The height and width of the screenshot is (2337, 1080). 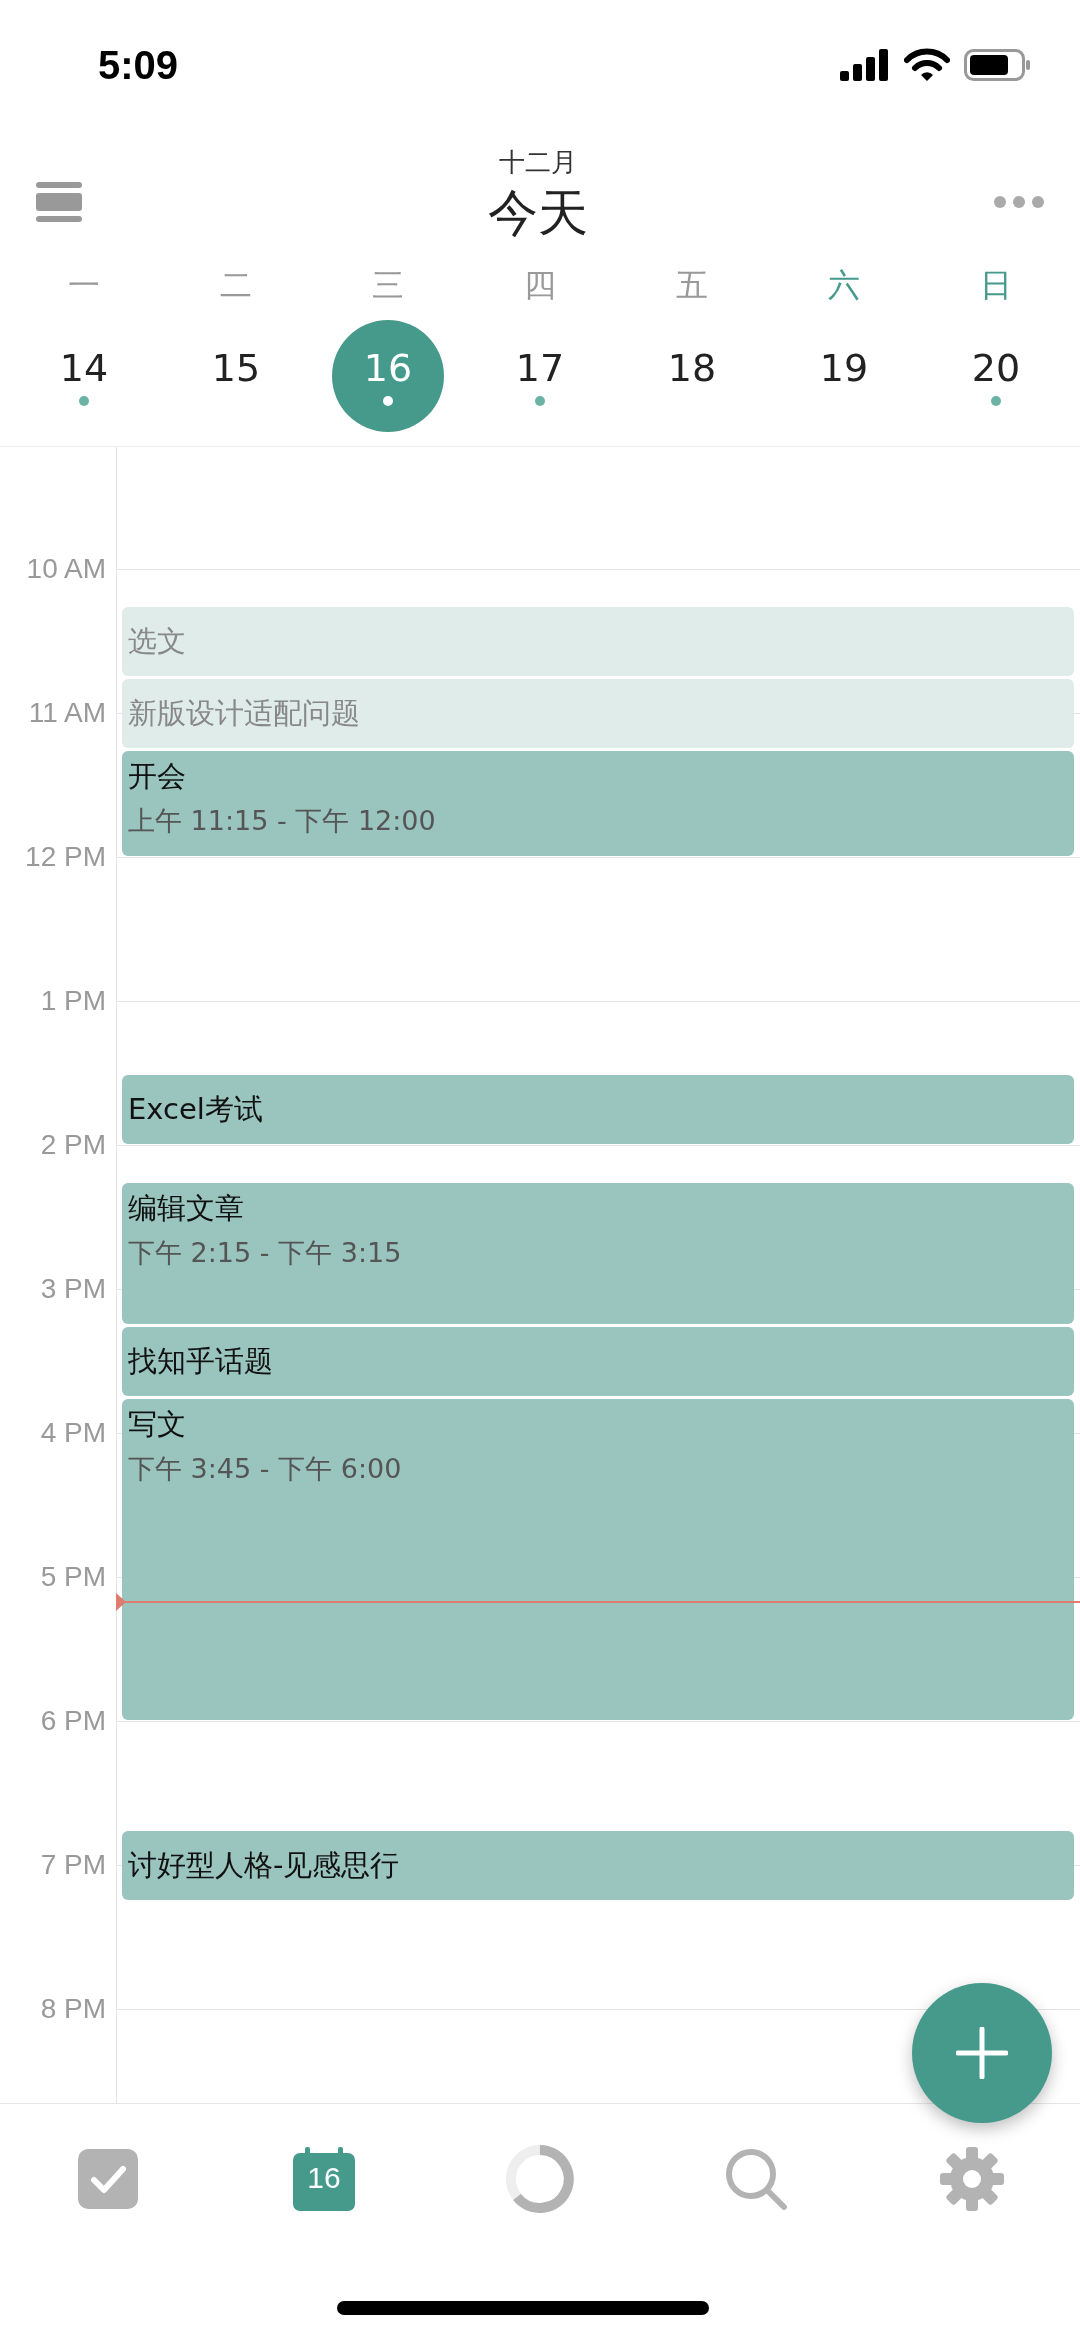 I want to click on screen-title: 今天, so click(x=538, y=213).